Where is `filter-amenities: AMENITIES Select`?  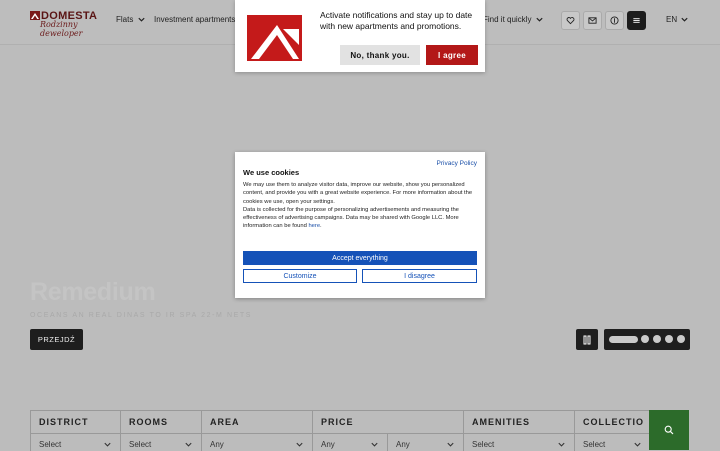 filter-amenities: AMENITIES Select is located at coordinates (519, 431).